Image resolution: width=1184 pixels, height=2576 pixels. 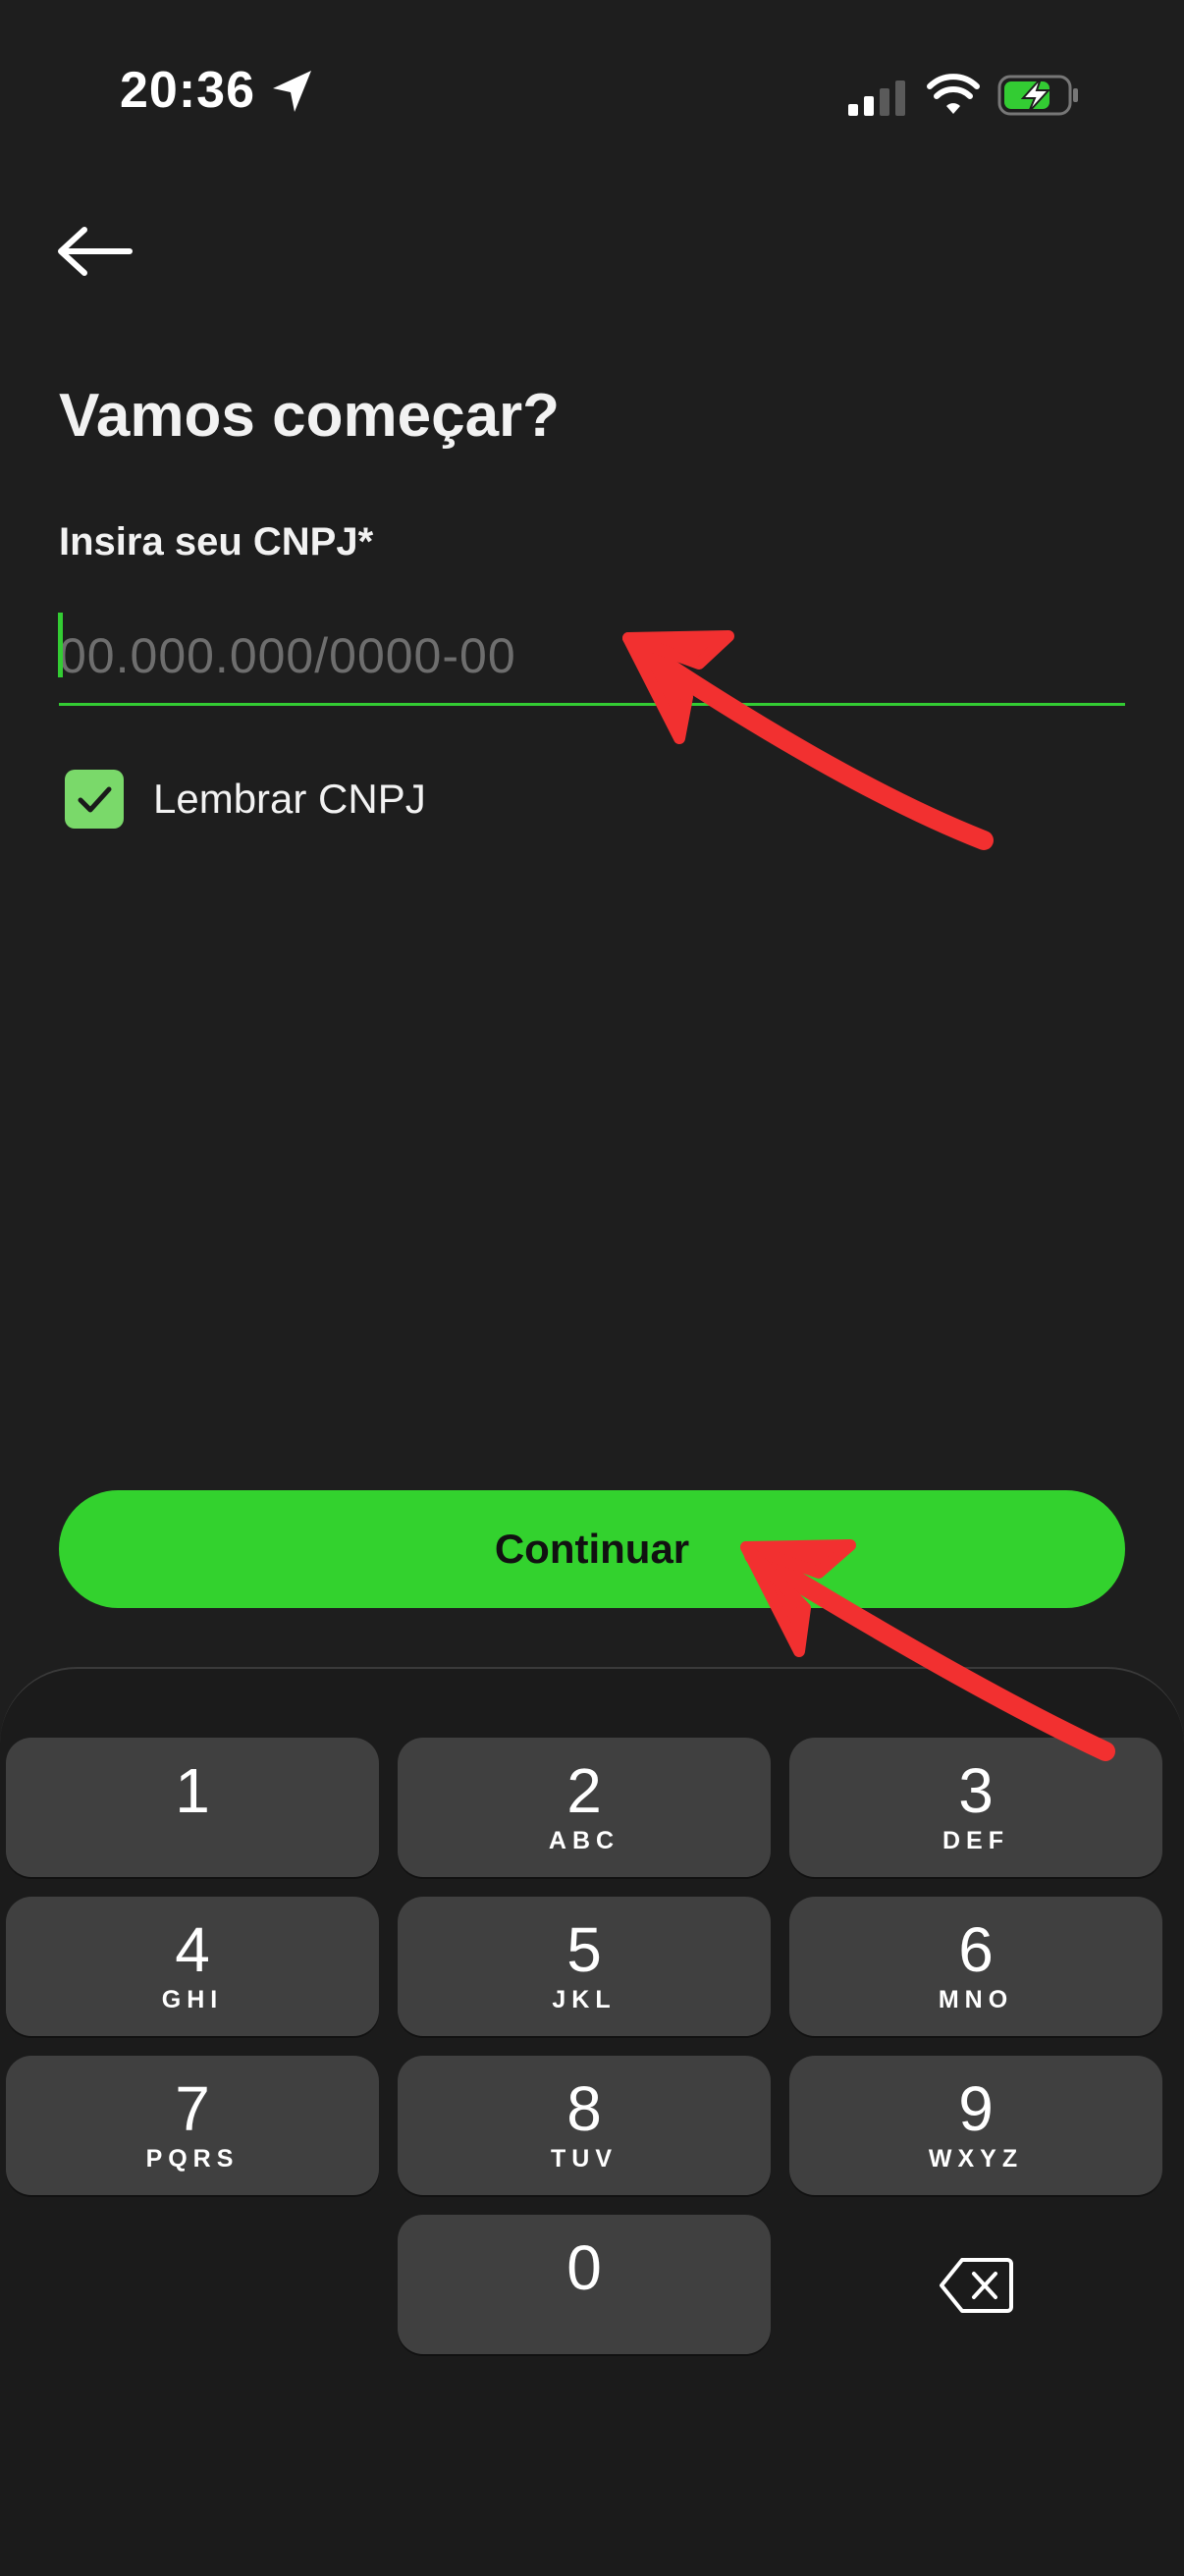 I want to click on key-0: 0, so click(x=584, y=2284).